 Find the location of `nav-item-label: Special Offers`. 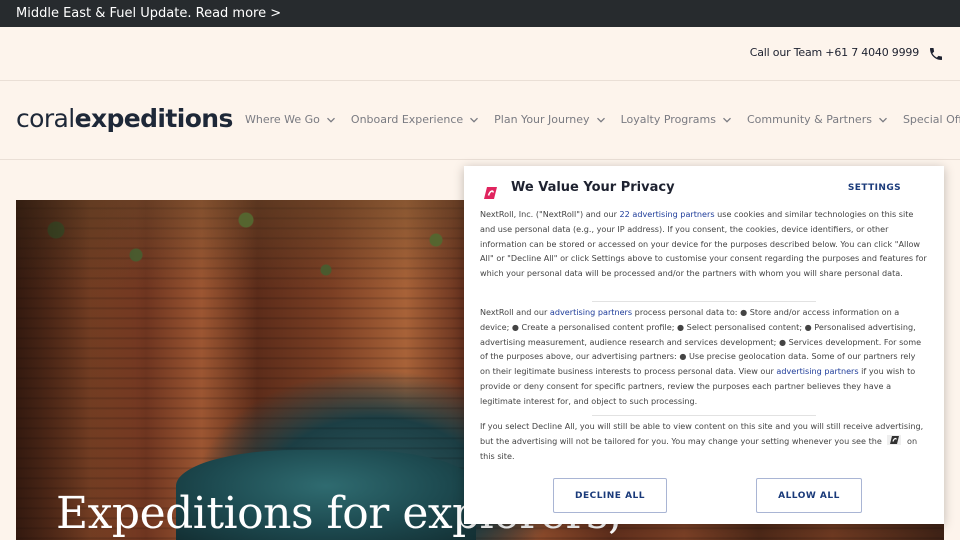

nav-item-label: Special Offers is located at coordinates (931, 119).